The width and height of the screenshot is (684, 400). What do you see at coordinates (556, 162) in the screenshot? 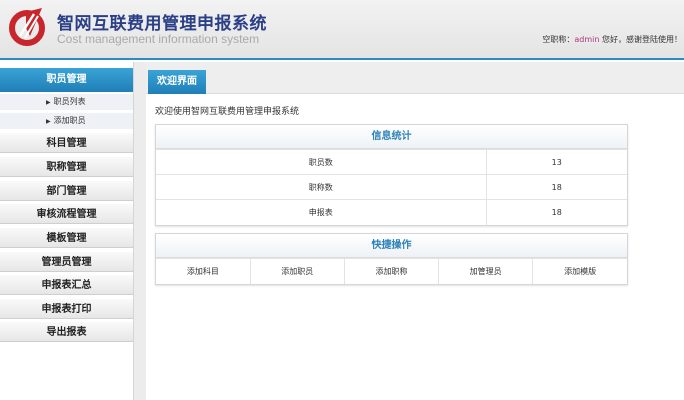
I see `stat-value: 13` at bounding box center [556, 162].